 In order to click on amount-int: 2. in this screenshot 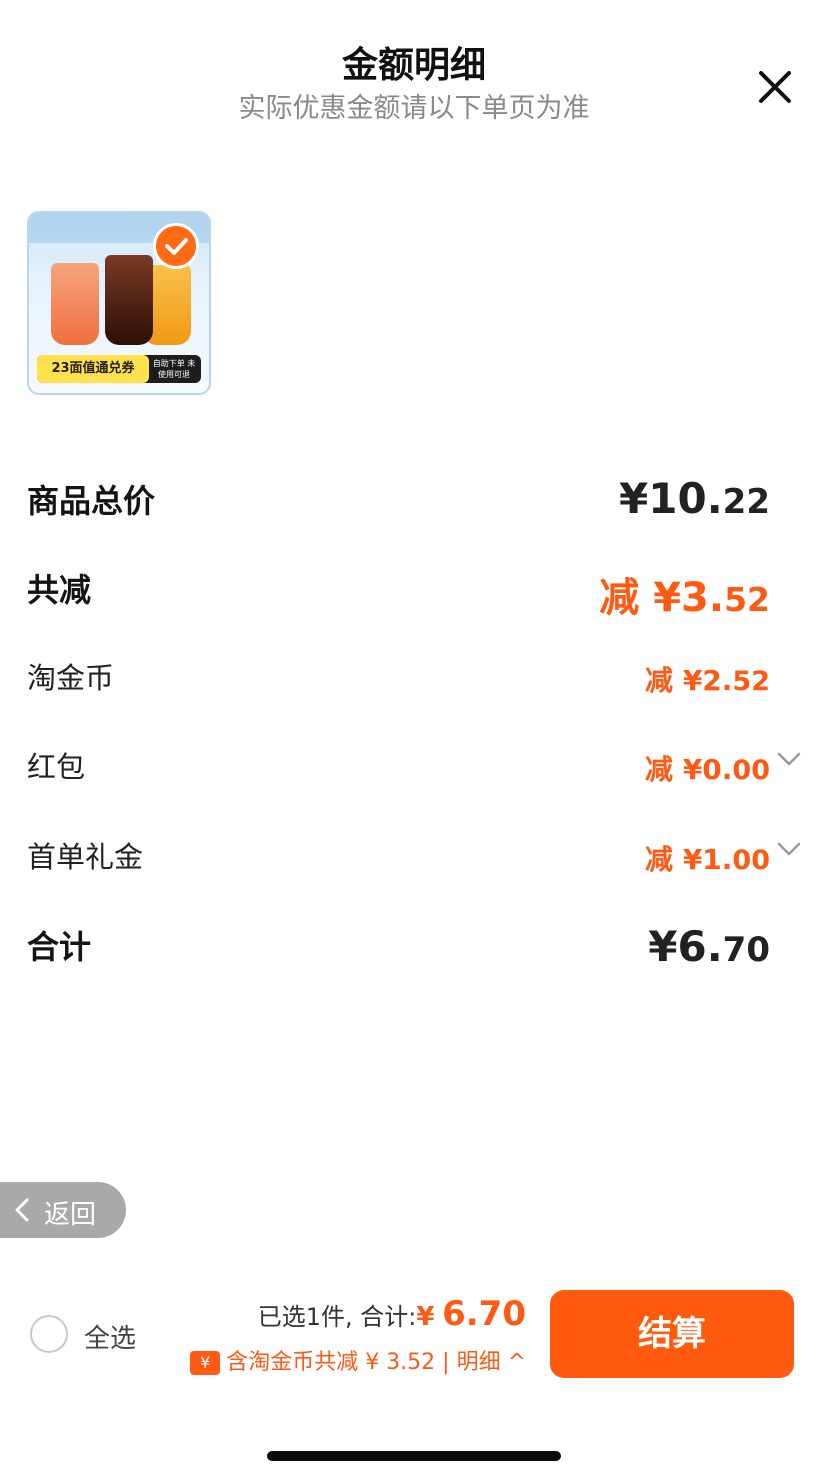, I will do `click(717, 680)`.